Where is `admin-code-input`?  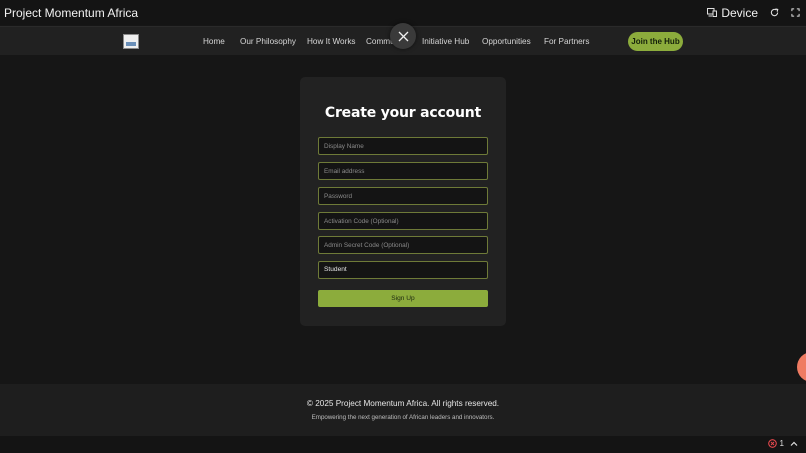
admin-code-input is located at coordinates (403, 245).